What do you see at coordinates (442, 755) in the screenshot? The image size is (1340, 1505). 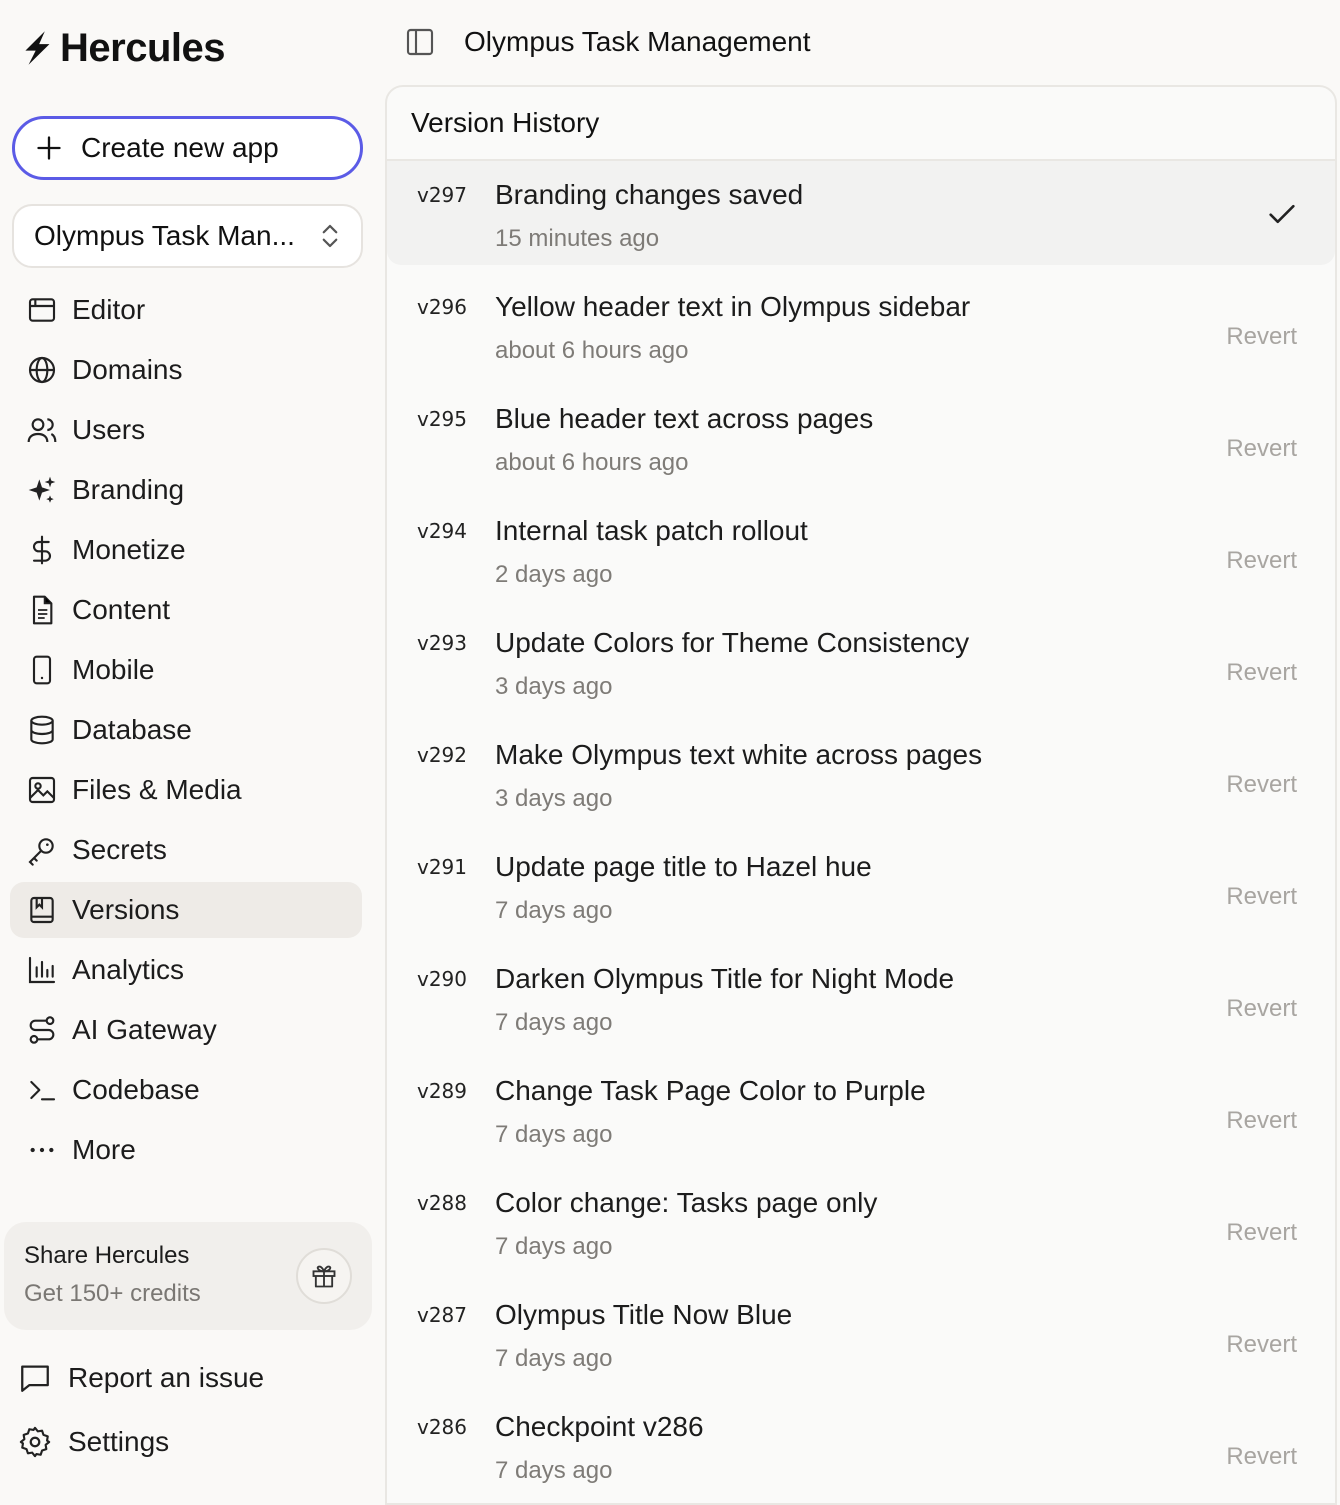 I see `version-number: v292` at bounding box center [442, 755].